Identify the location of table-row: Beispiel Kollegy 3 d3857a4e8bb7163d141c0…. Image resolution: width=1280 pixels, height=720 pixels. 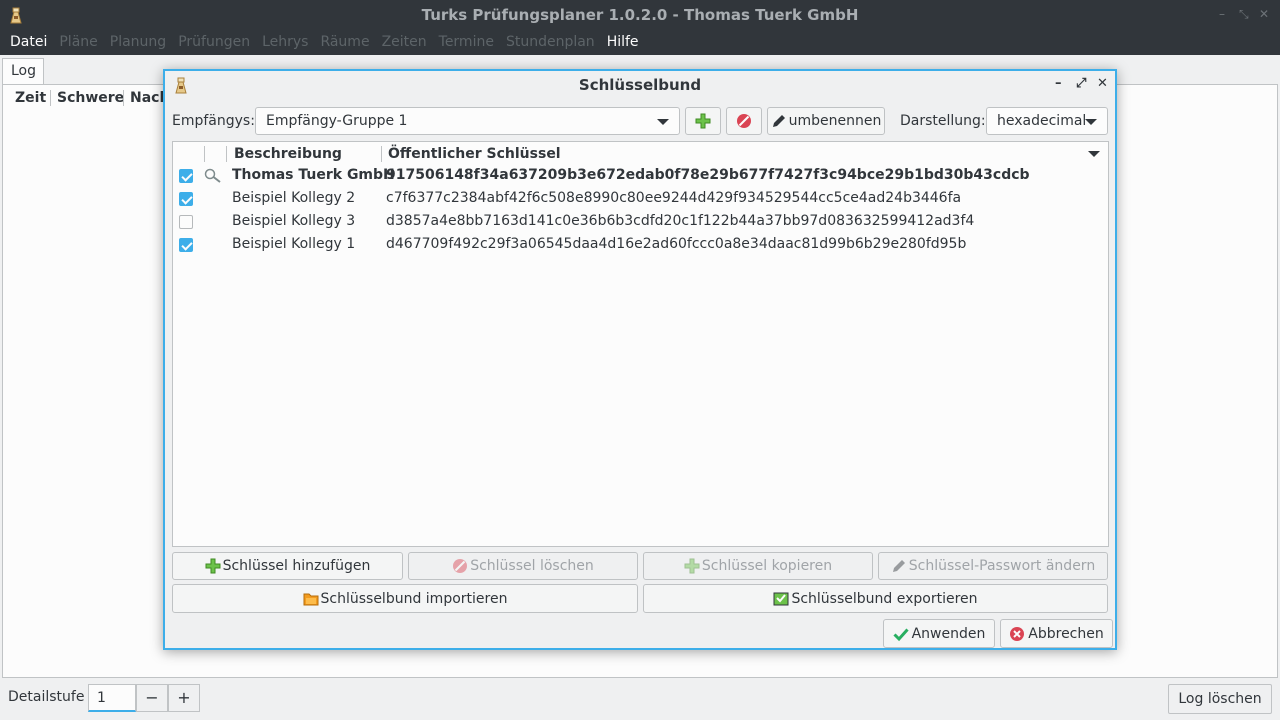
(640, 222).